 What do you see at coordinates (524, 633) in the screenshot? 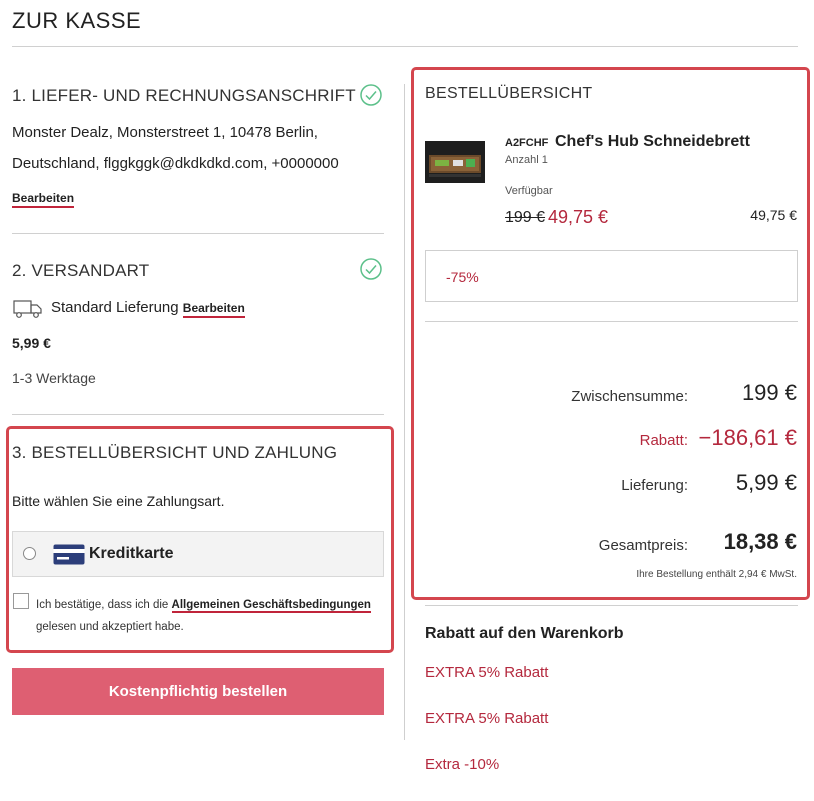
I see `cart-discount-title: Rabatt auf den Warenkorb` at bounding box center [524, 633].